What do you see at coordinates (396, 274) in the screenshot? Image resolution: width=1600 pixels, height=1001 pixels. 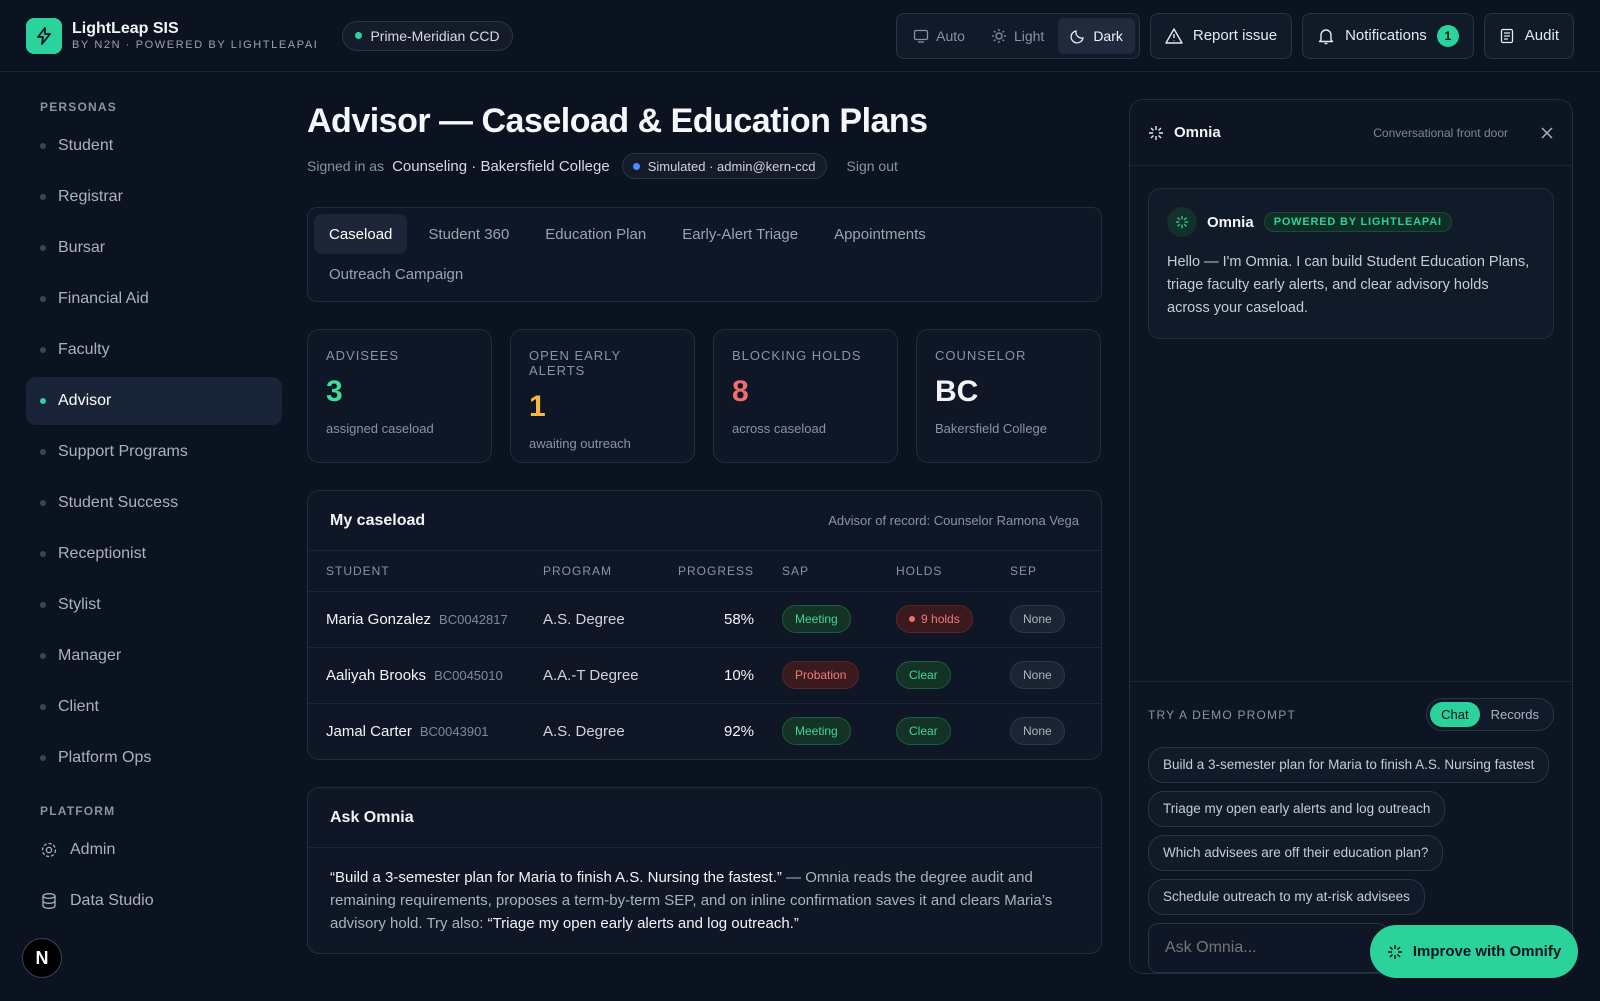 I see `tab-outreach-campaign: Outreach Campaign` at bounding box center [396, 274].